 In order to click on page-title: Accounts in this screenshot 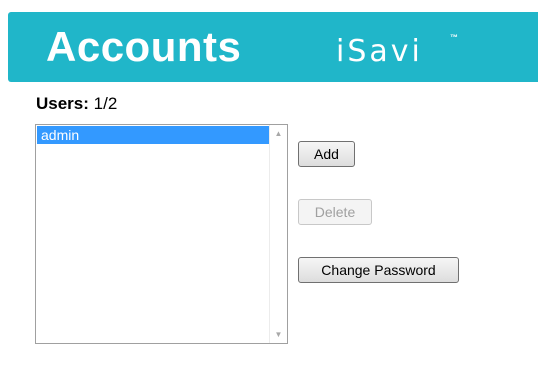, I will do `click(144, 46)`.